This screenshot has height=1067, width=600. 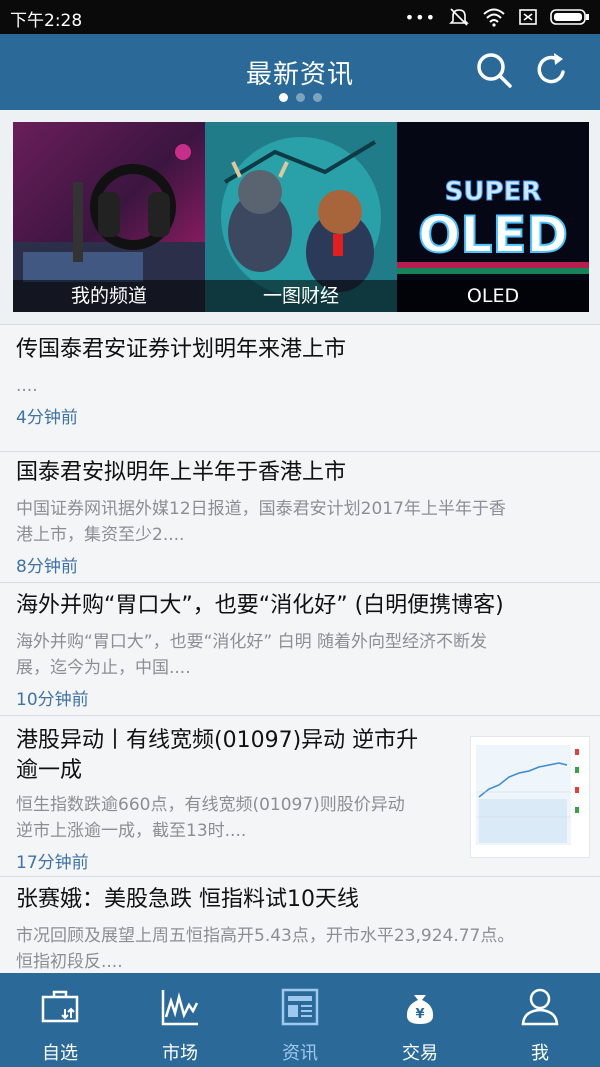 I want to click on status-icons: •••, so click(x=497, y=17).